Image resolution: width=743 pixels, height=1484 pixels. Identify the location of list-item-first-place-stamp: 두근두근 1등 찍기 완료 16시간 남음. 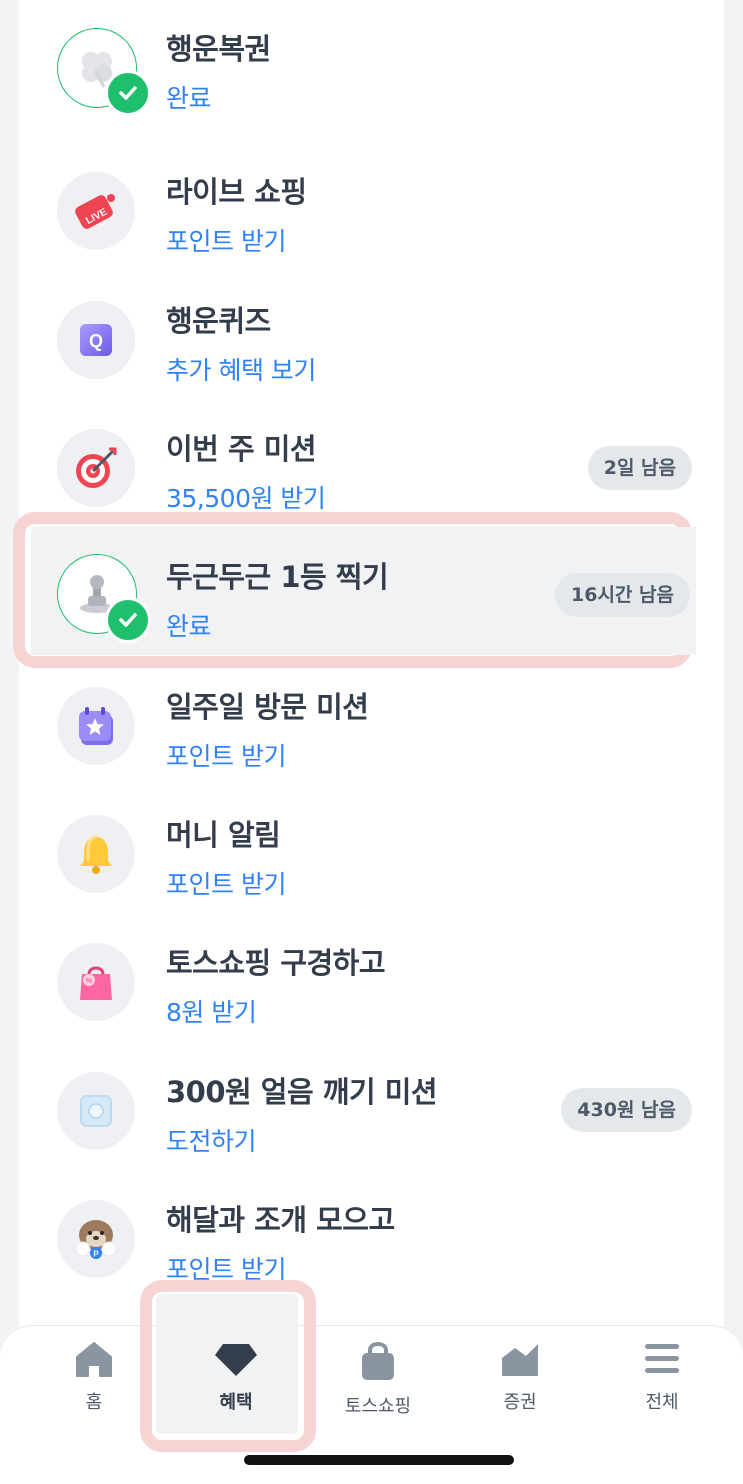
(363, 591).